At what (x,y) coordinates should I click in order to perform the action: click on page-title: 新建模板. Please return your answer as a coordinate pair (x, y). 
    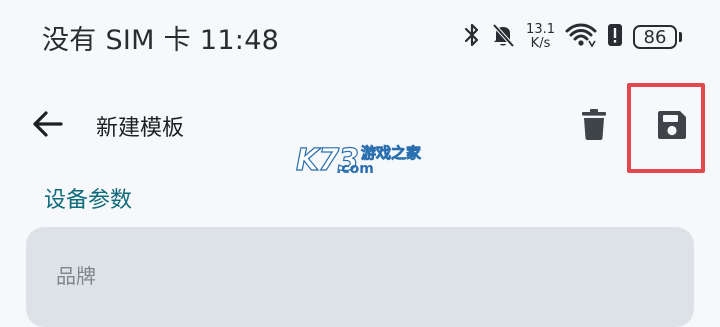
    Looking at the image, I should click on (140, 128).